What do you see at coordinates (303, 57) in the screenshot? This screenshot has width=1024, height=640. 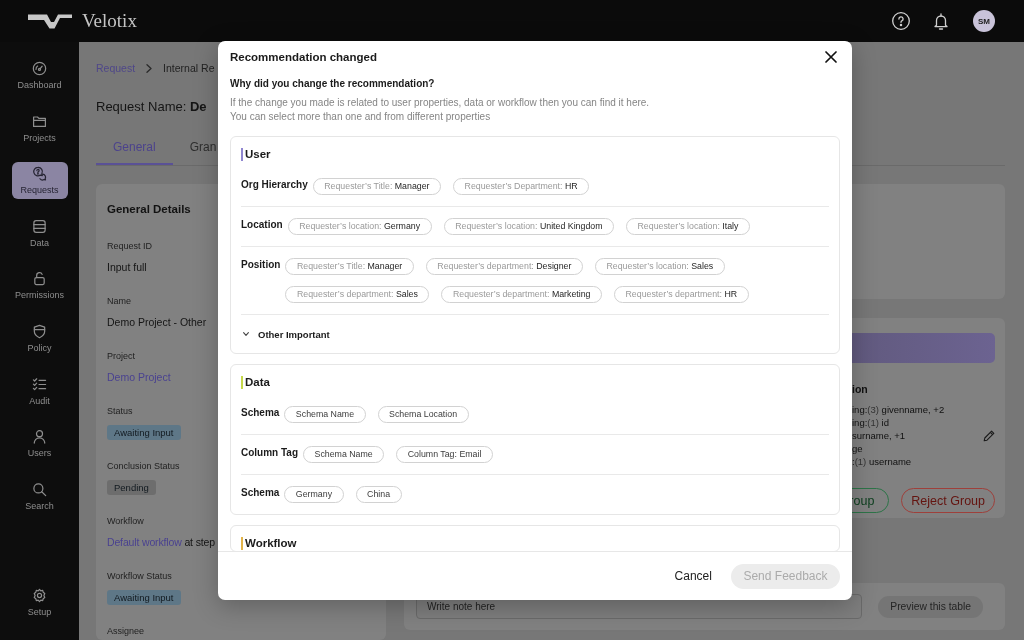 I see `dialog-title: Recommendation changed` at bounding box center [303, 57].